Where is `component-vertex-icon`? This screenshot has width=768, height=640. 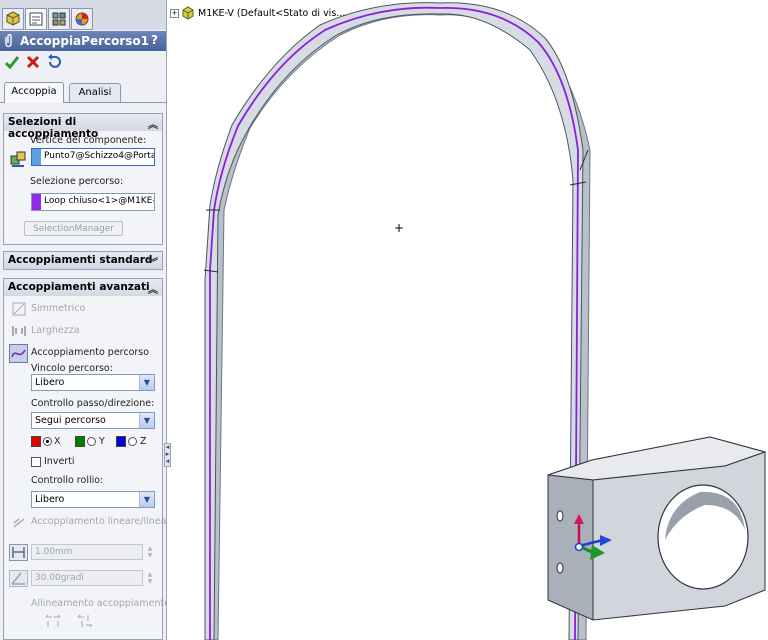 component-vertex-icon is located at coordinates (18, 159).